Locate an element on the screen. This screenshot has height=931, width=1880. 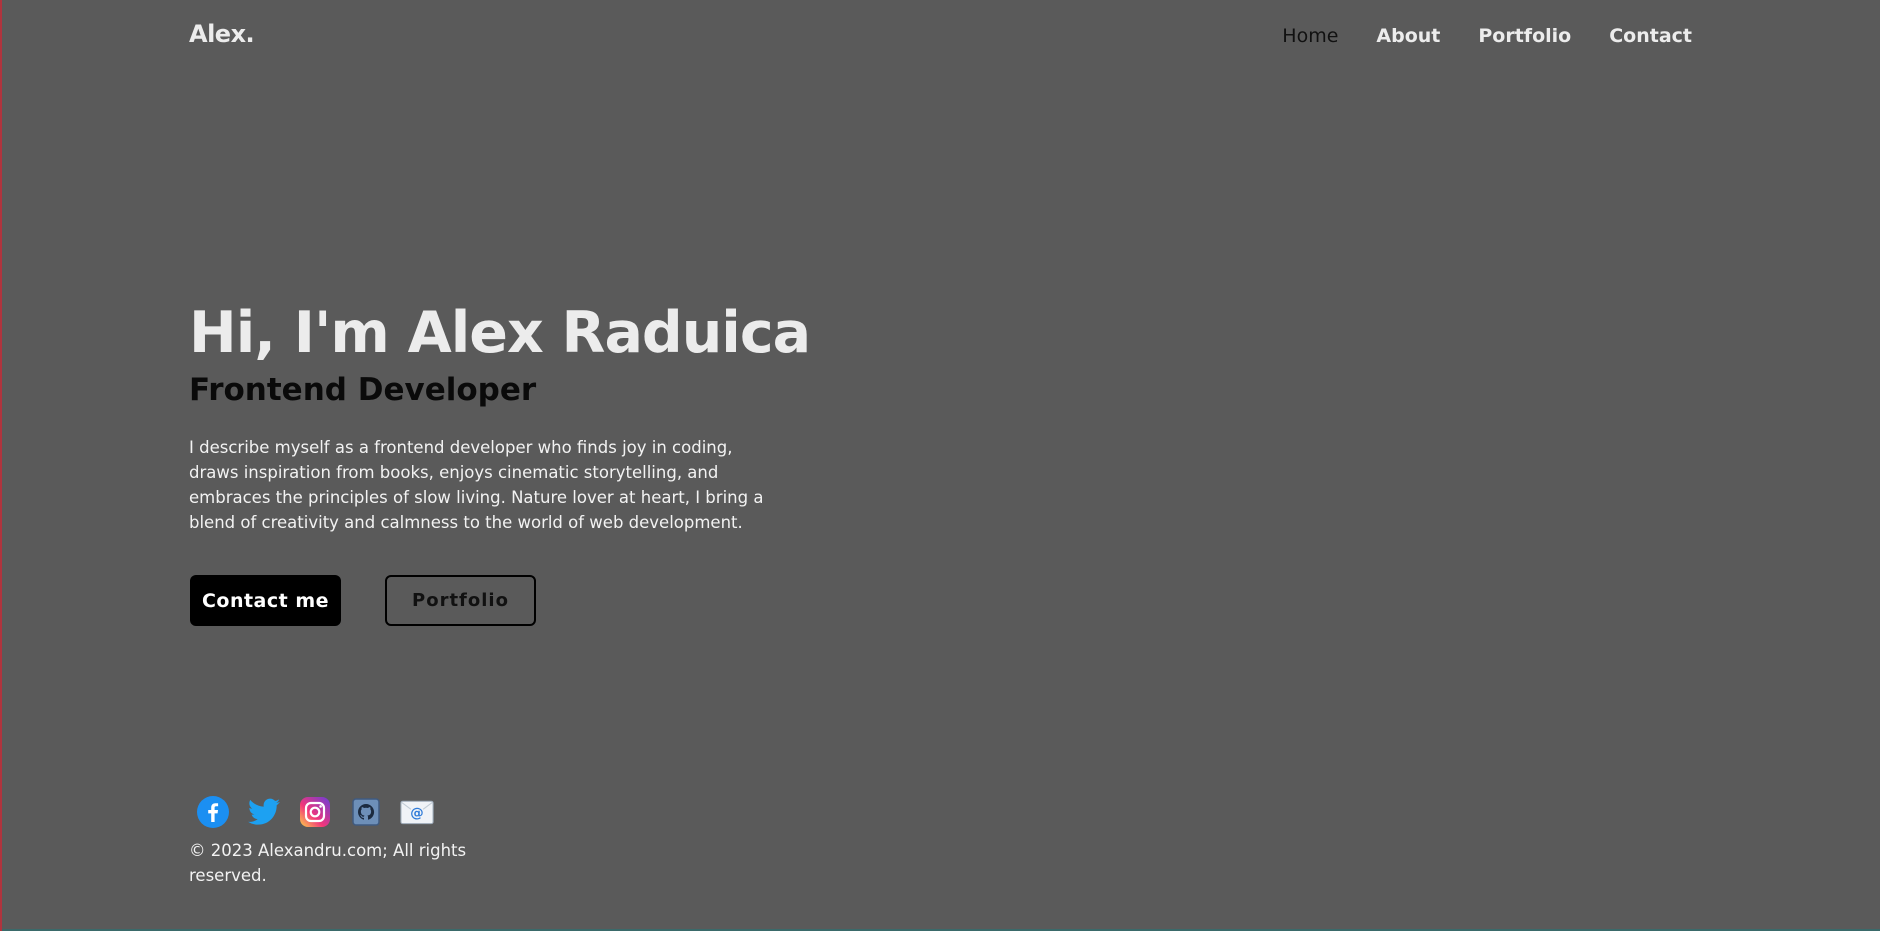
nav-portfolio: Portfolio is located at coordinates (1524, 36).